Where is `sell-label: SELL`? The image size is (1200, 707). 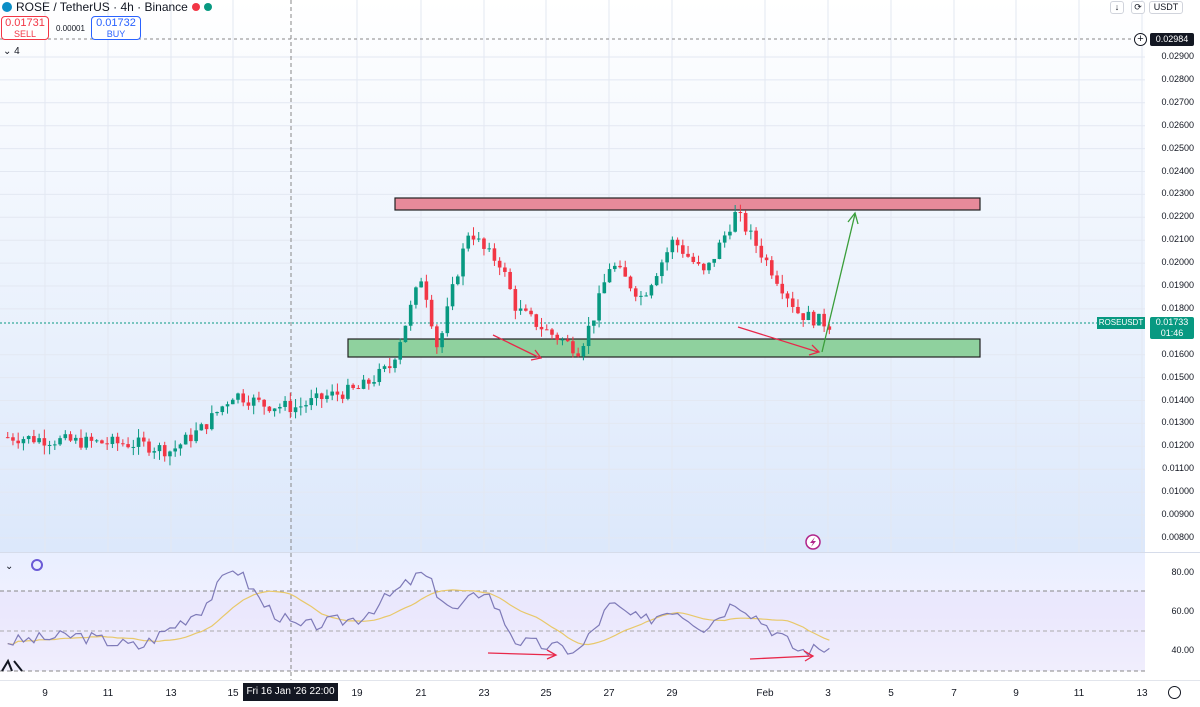 sell-label: SELL is located at coordinates (25, 34).